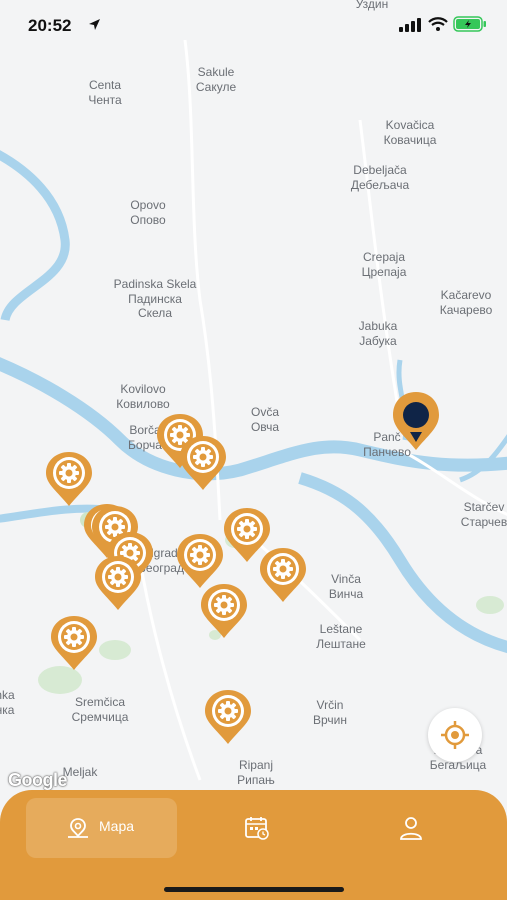 This screenshot has width=507, height=900. I want to click on place-label: Kačarevo Качарево, so click(466, 302).